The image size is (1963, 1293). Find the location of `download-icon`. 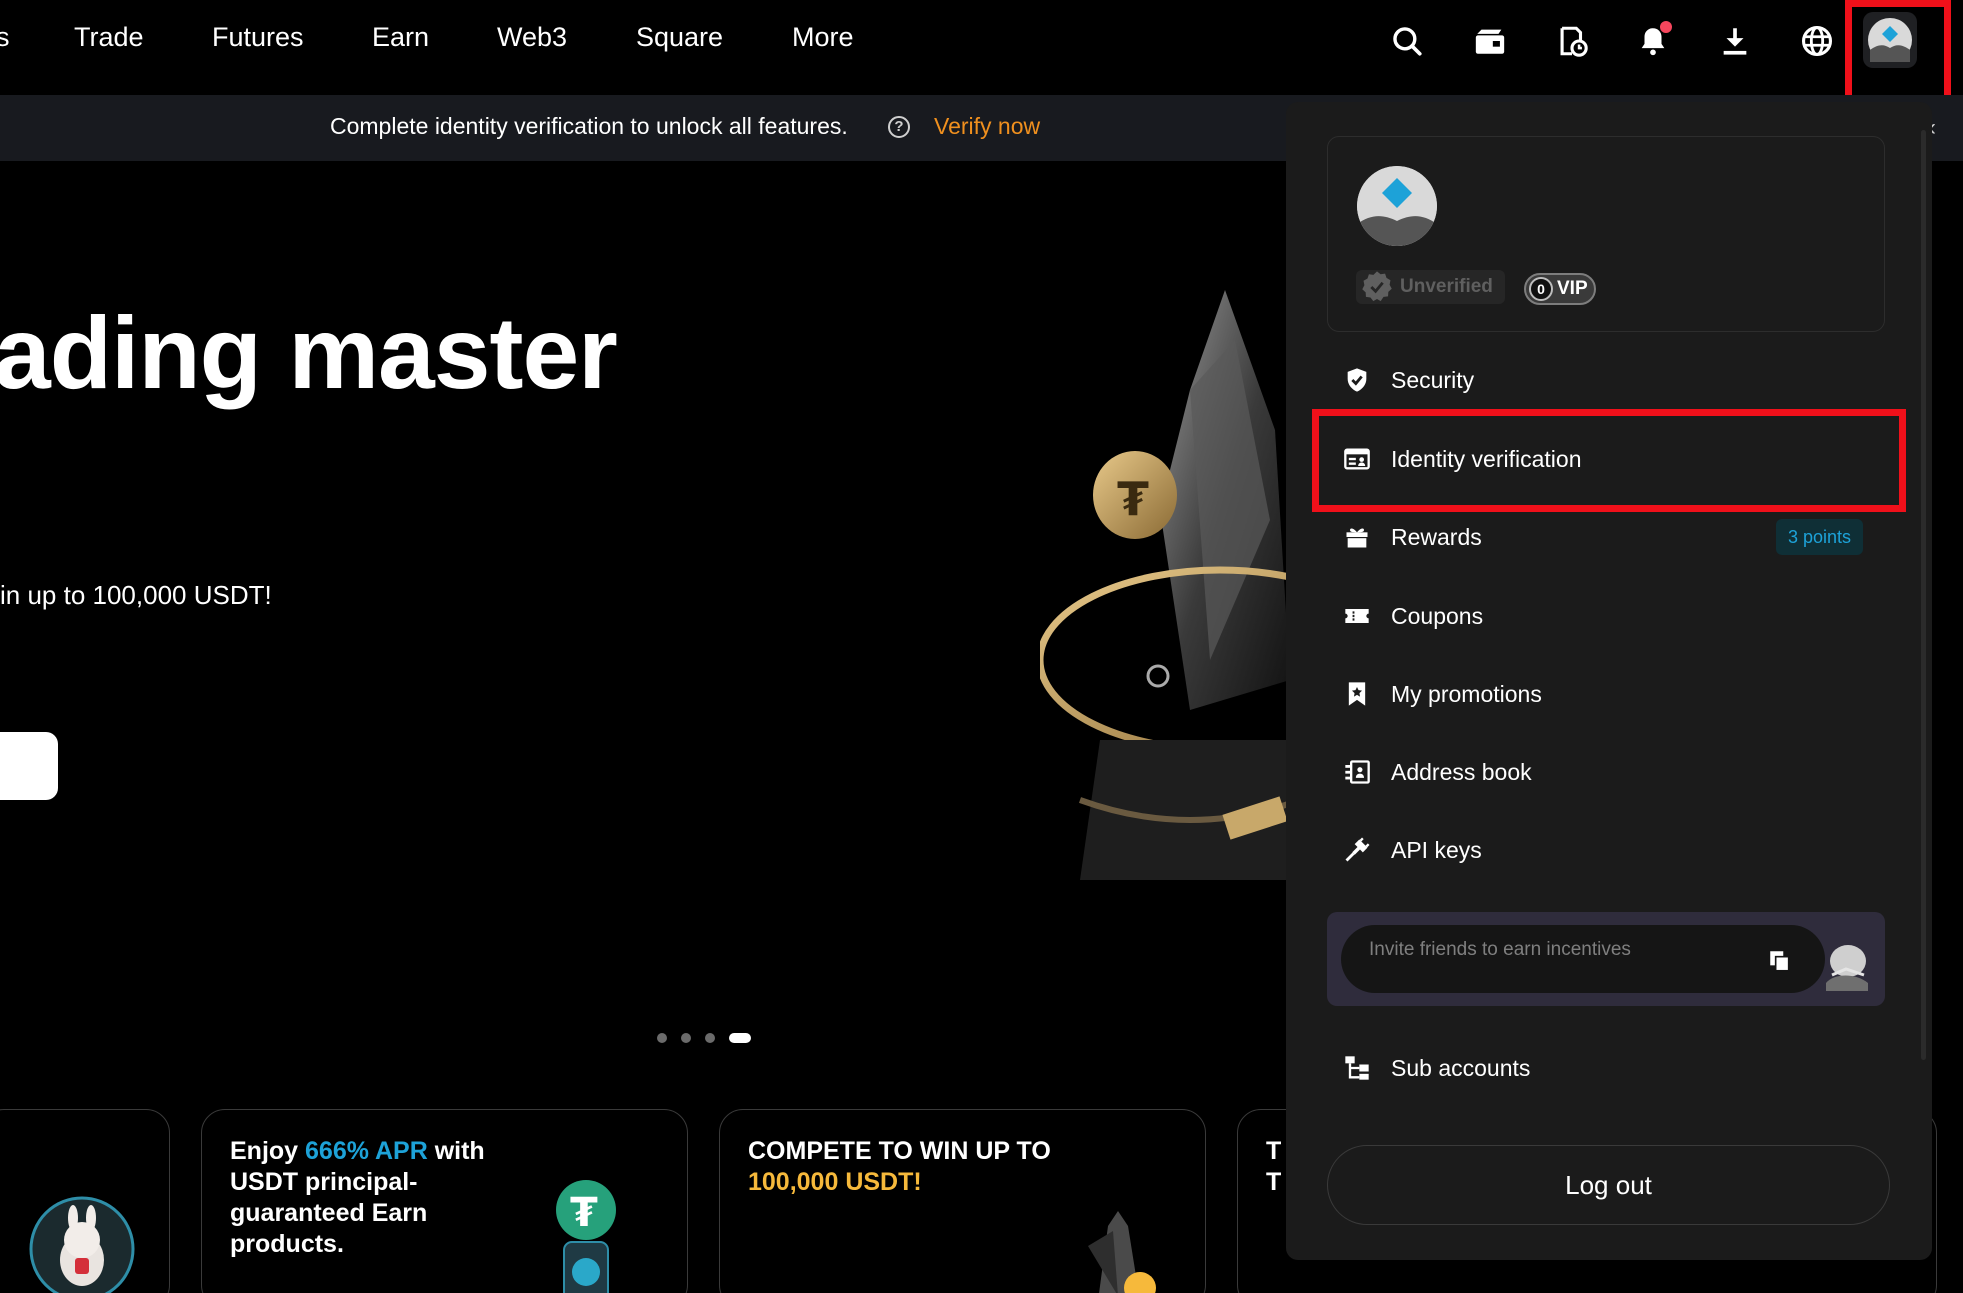

download-icon is located at coordinates (1735, 41).